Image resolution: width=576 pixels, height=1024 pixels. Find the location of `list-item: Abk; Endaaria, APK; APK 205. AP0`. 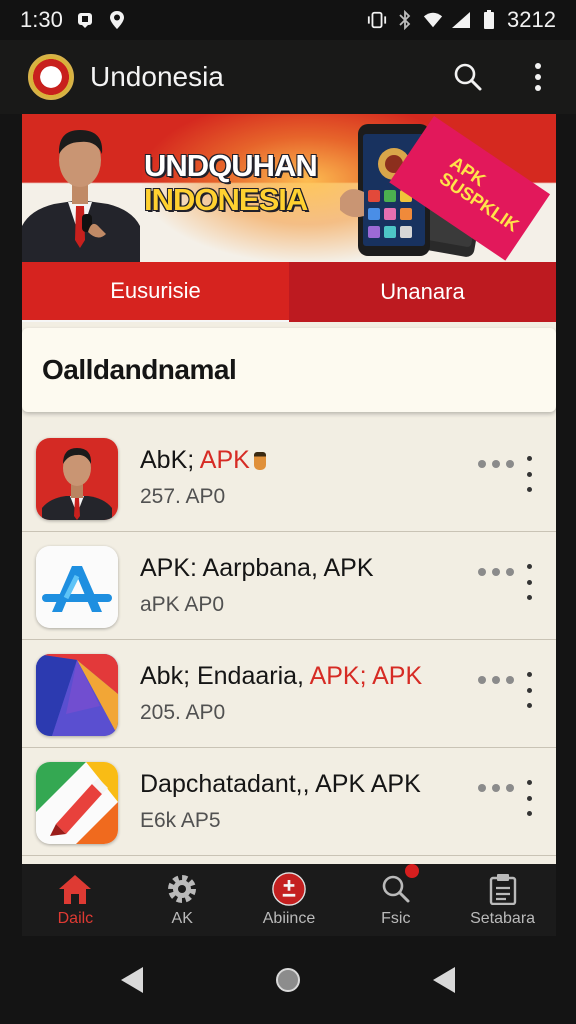

list-item: Abk; Endaaria, APK; APK 205. AP0 is located at coordinates (289, 694).